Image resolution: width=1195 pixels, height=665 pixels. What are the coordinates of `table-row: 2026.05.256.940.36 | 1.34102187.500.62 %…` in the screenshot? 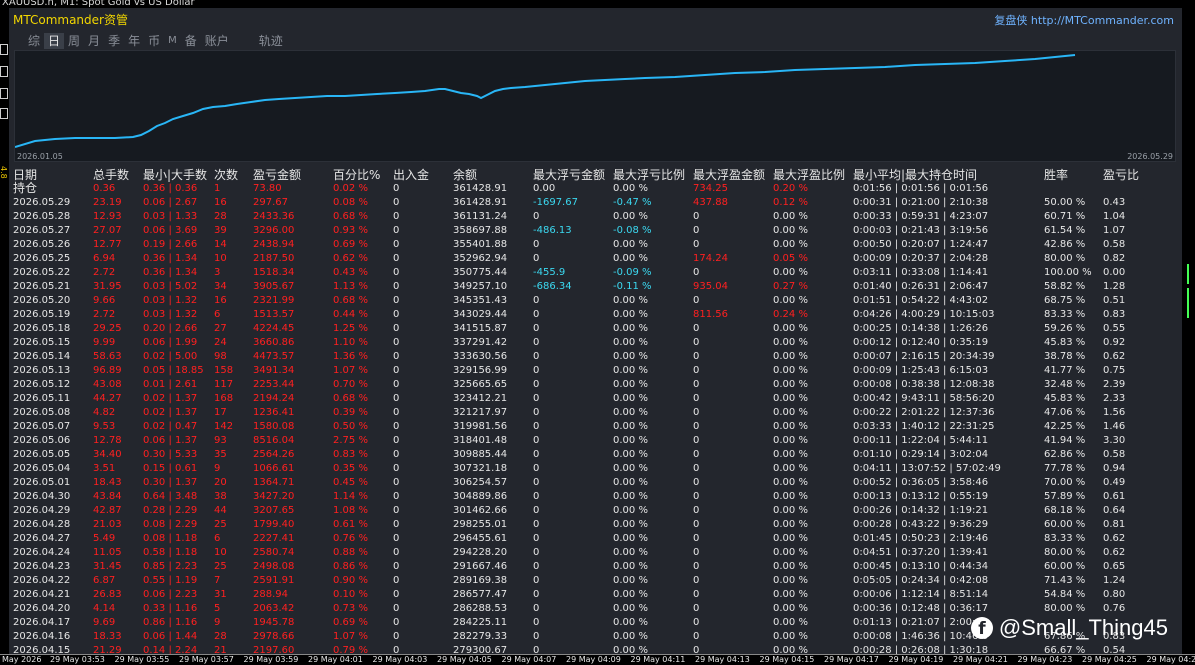 It's located at (595, 259).